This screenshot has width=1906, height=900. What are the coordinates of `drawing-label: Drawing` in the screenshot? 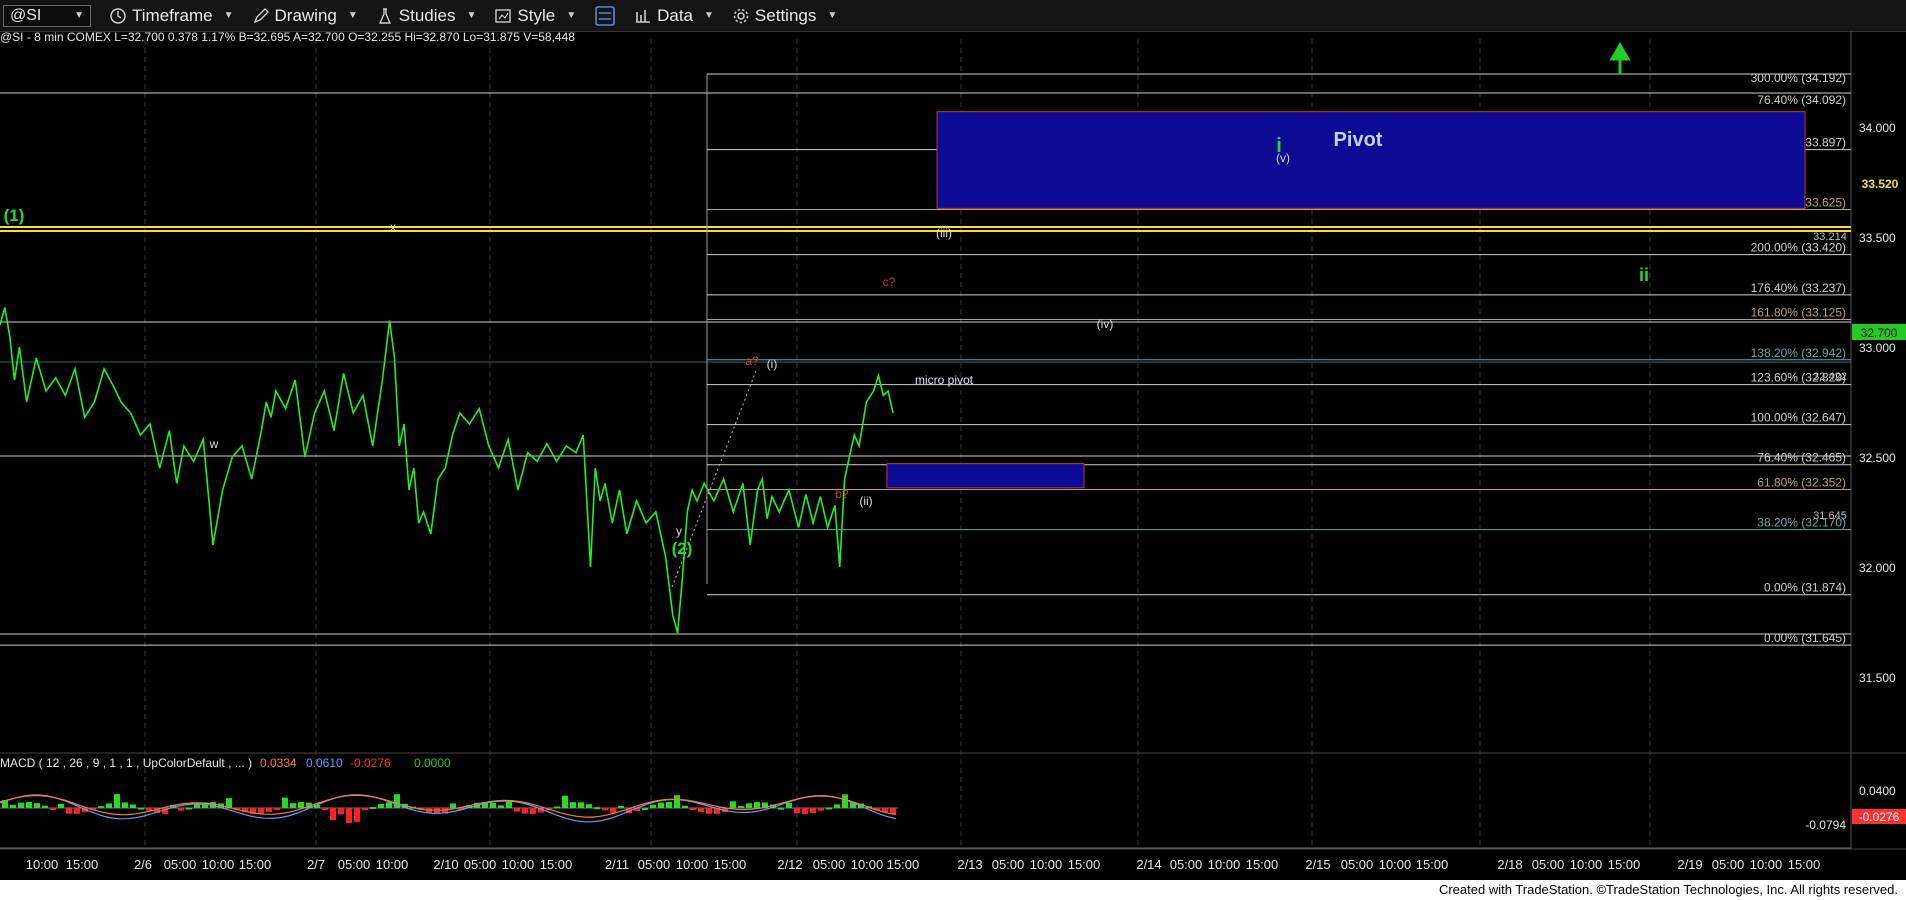 It's located at (305, 15).